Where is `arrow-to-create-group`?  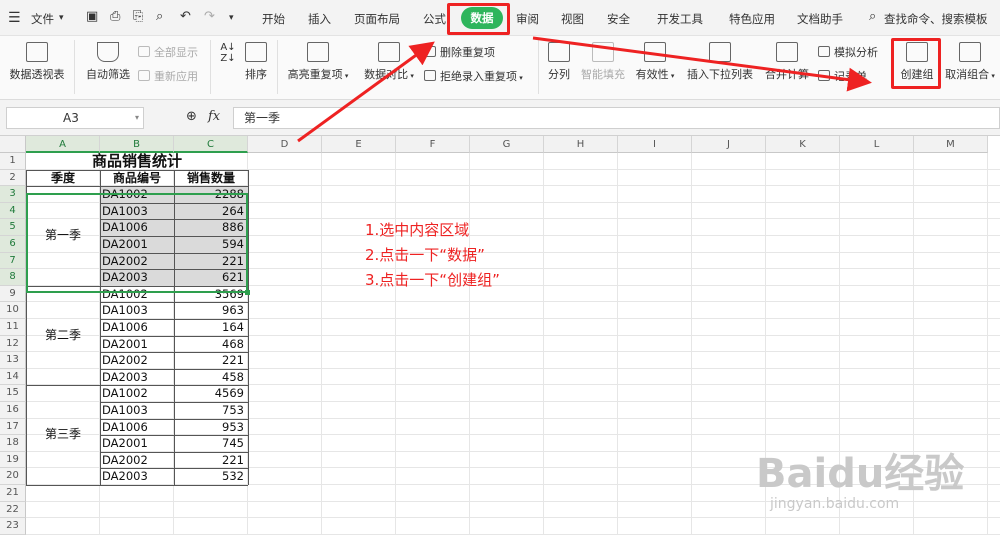 arrow-to-create-group is located at coordinates (702, 64).